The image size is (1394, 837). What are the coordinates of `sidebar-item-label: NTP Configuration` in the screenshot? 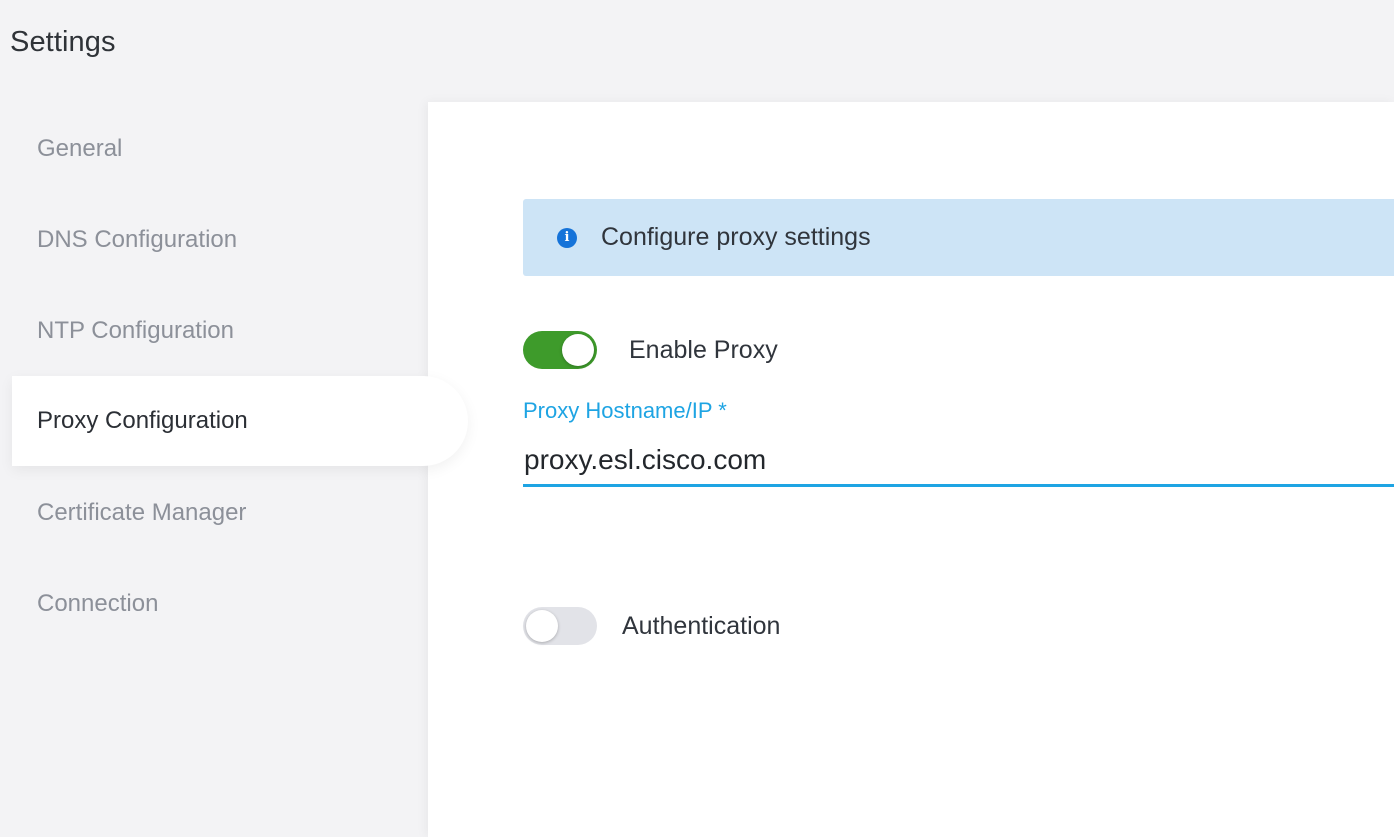 It's located at (135, 330).